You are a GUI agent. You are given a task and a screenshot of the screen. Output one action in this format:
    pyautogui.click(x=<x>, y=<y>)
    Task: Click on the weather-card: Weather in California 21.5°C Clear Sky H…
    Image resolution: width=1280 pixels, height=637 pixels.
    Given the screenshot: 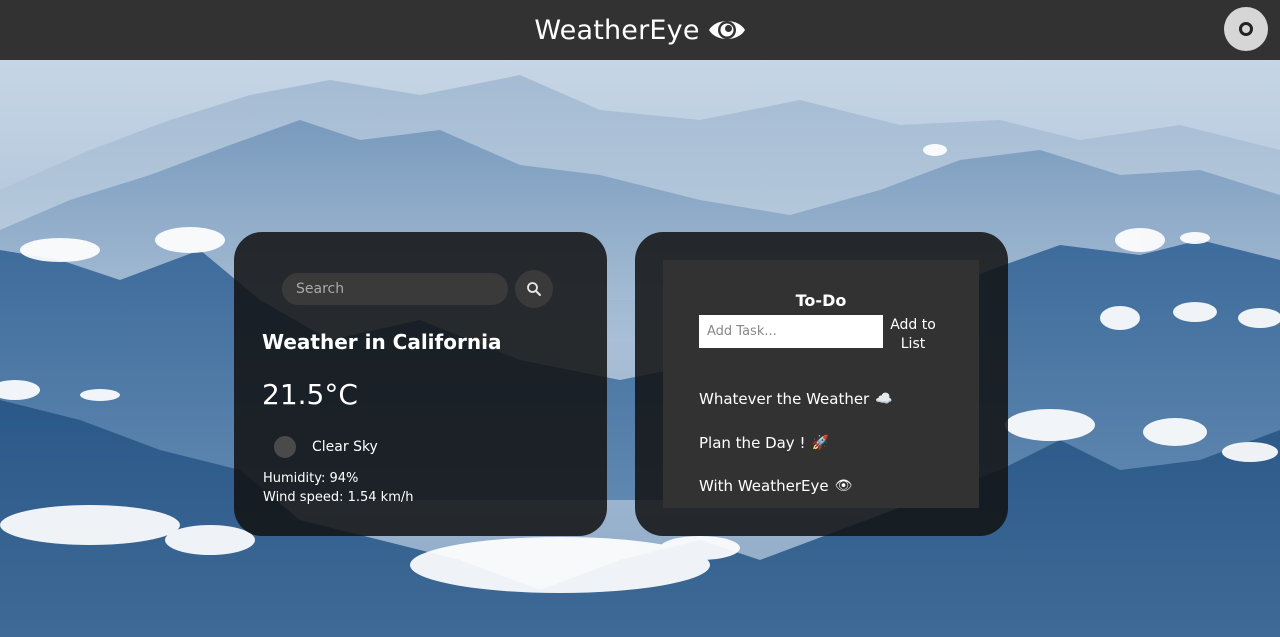 What is the action you would take?
    pyautogui.click(x=420, y=384)
    